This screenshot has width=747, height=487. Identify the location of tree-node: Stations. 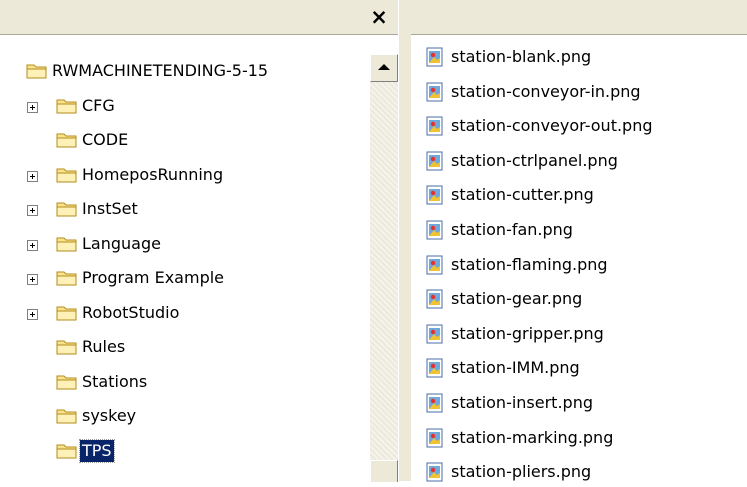
(185, 384).